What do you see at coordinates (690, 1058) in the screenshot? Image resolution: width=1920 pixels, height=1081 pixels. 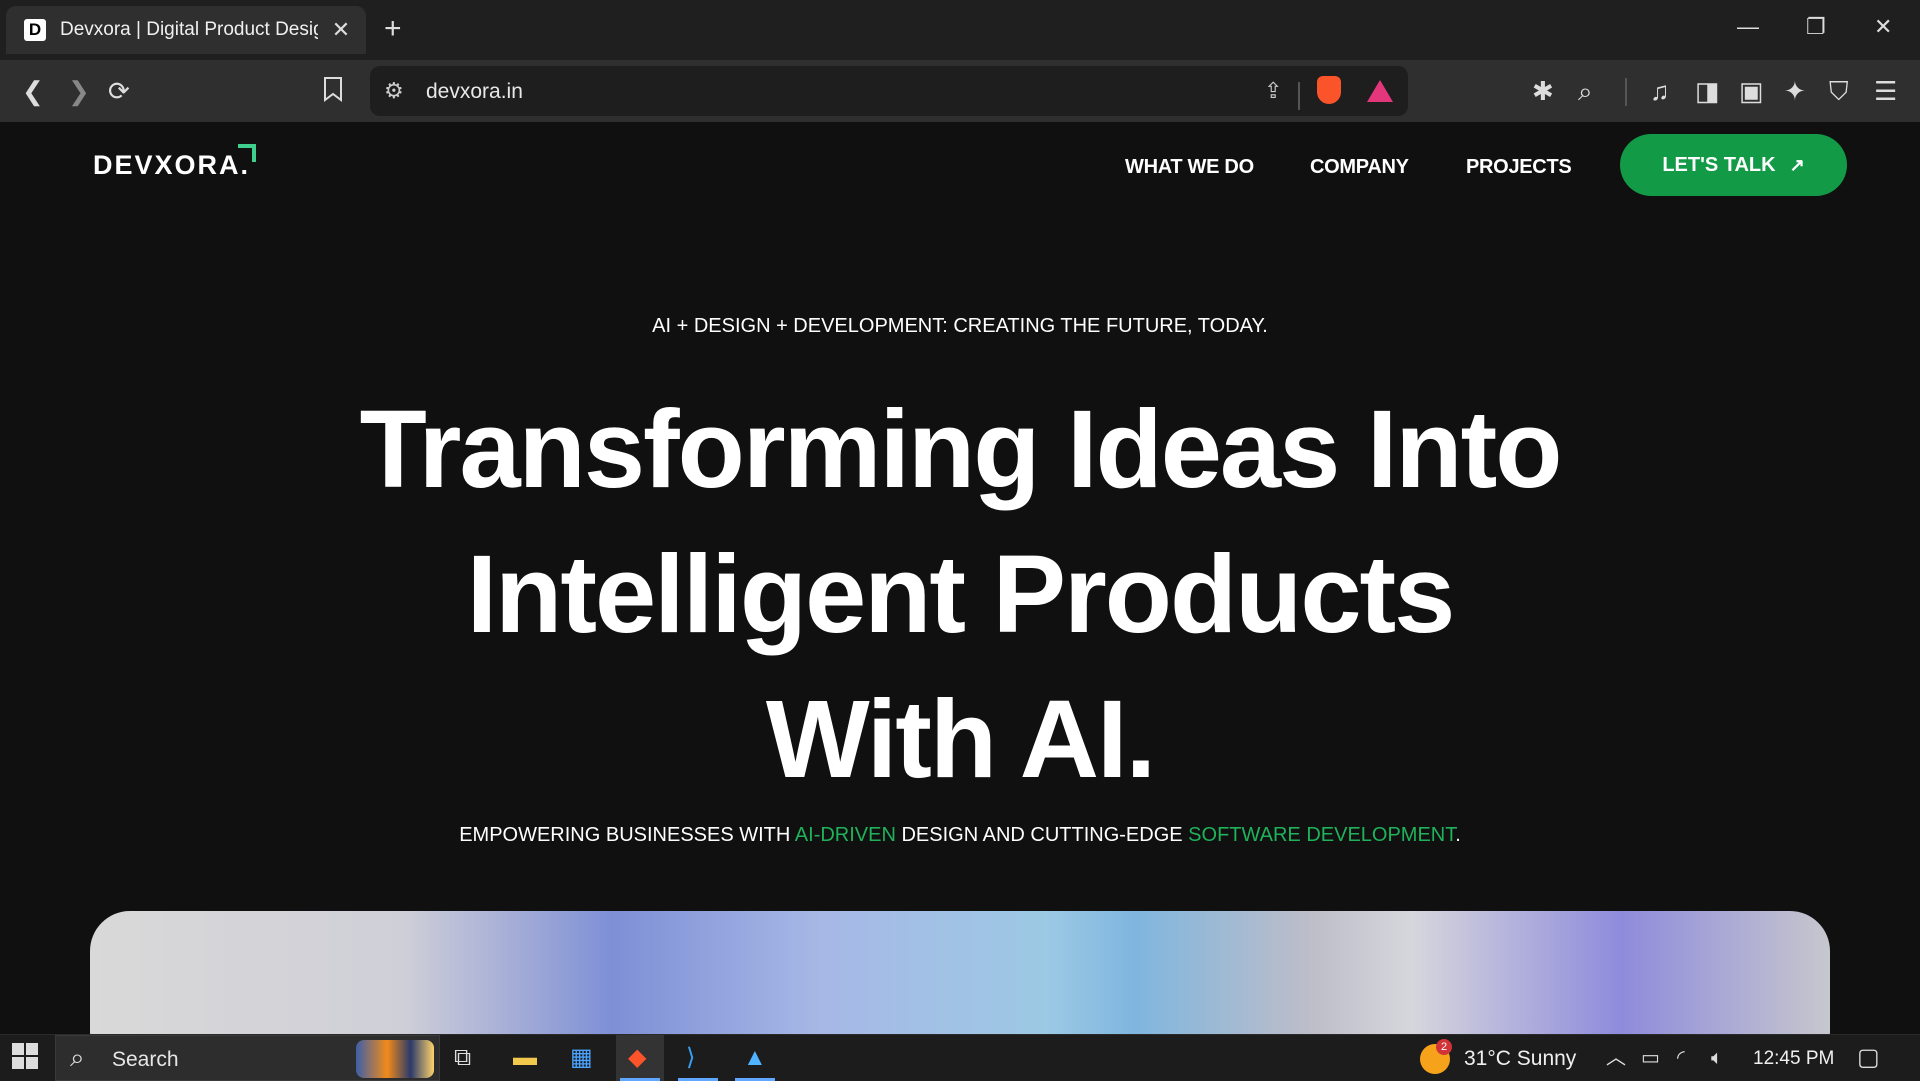 I see `vscode-icon: ⟩` at bounding box center [690, 1058].